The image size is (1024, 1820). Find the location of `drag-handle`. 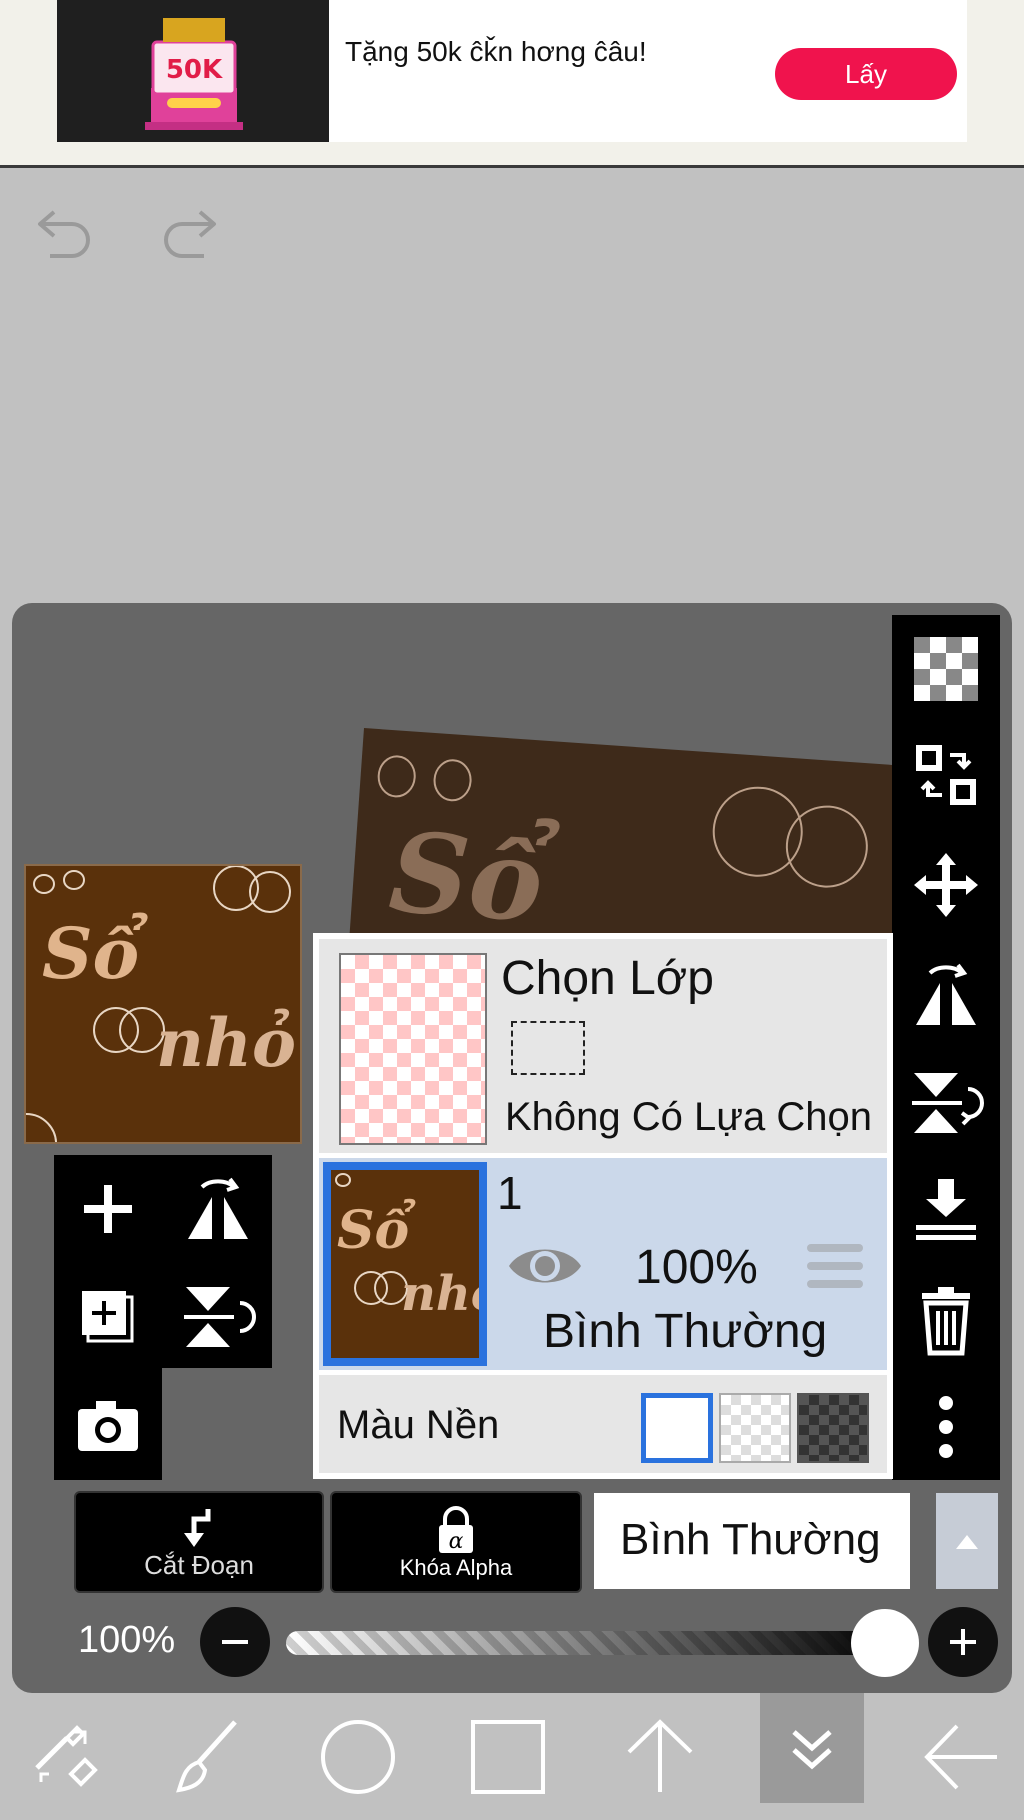

drag-handle is located at coordinates (835, 1266).